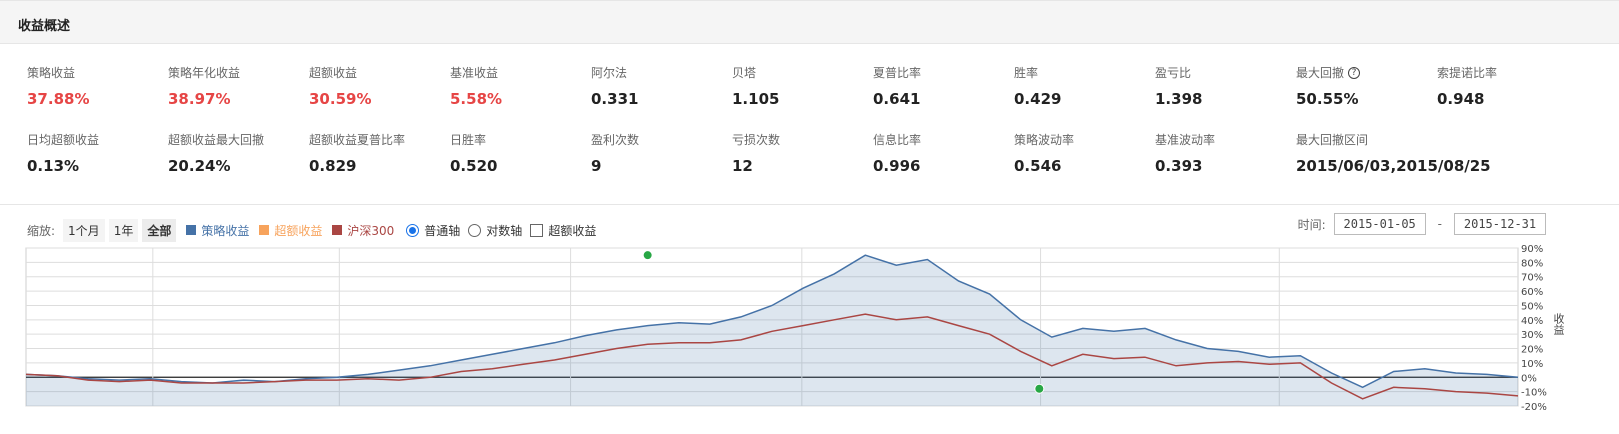  Describe the element at coordinates (1366, 86) in the screenshot. I see `metric-row1-9: 最大回撤? 50.55%` at that location.